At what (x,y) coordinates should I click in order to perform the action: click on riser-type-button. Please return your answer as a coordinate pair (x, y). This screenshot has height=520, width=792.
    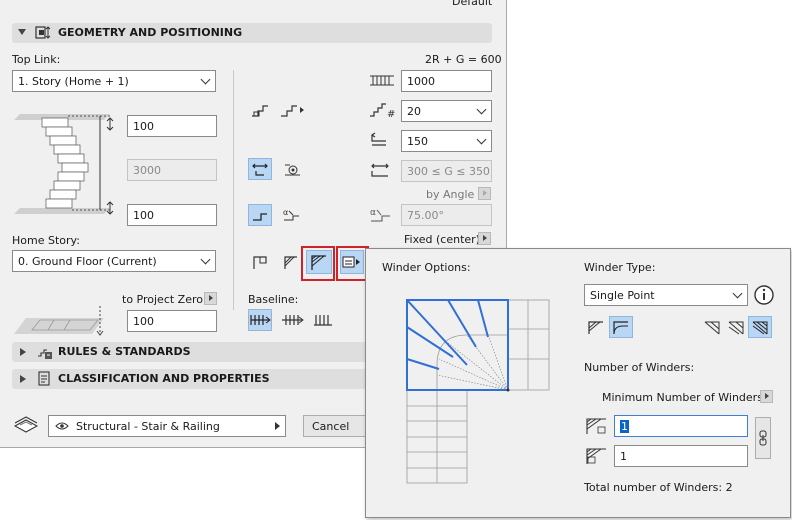
    Looking at the image, I should click on (292, 110).